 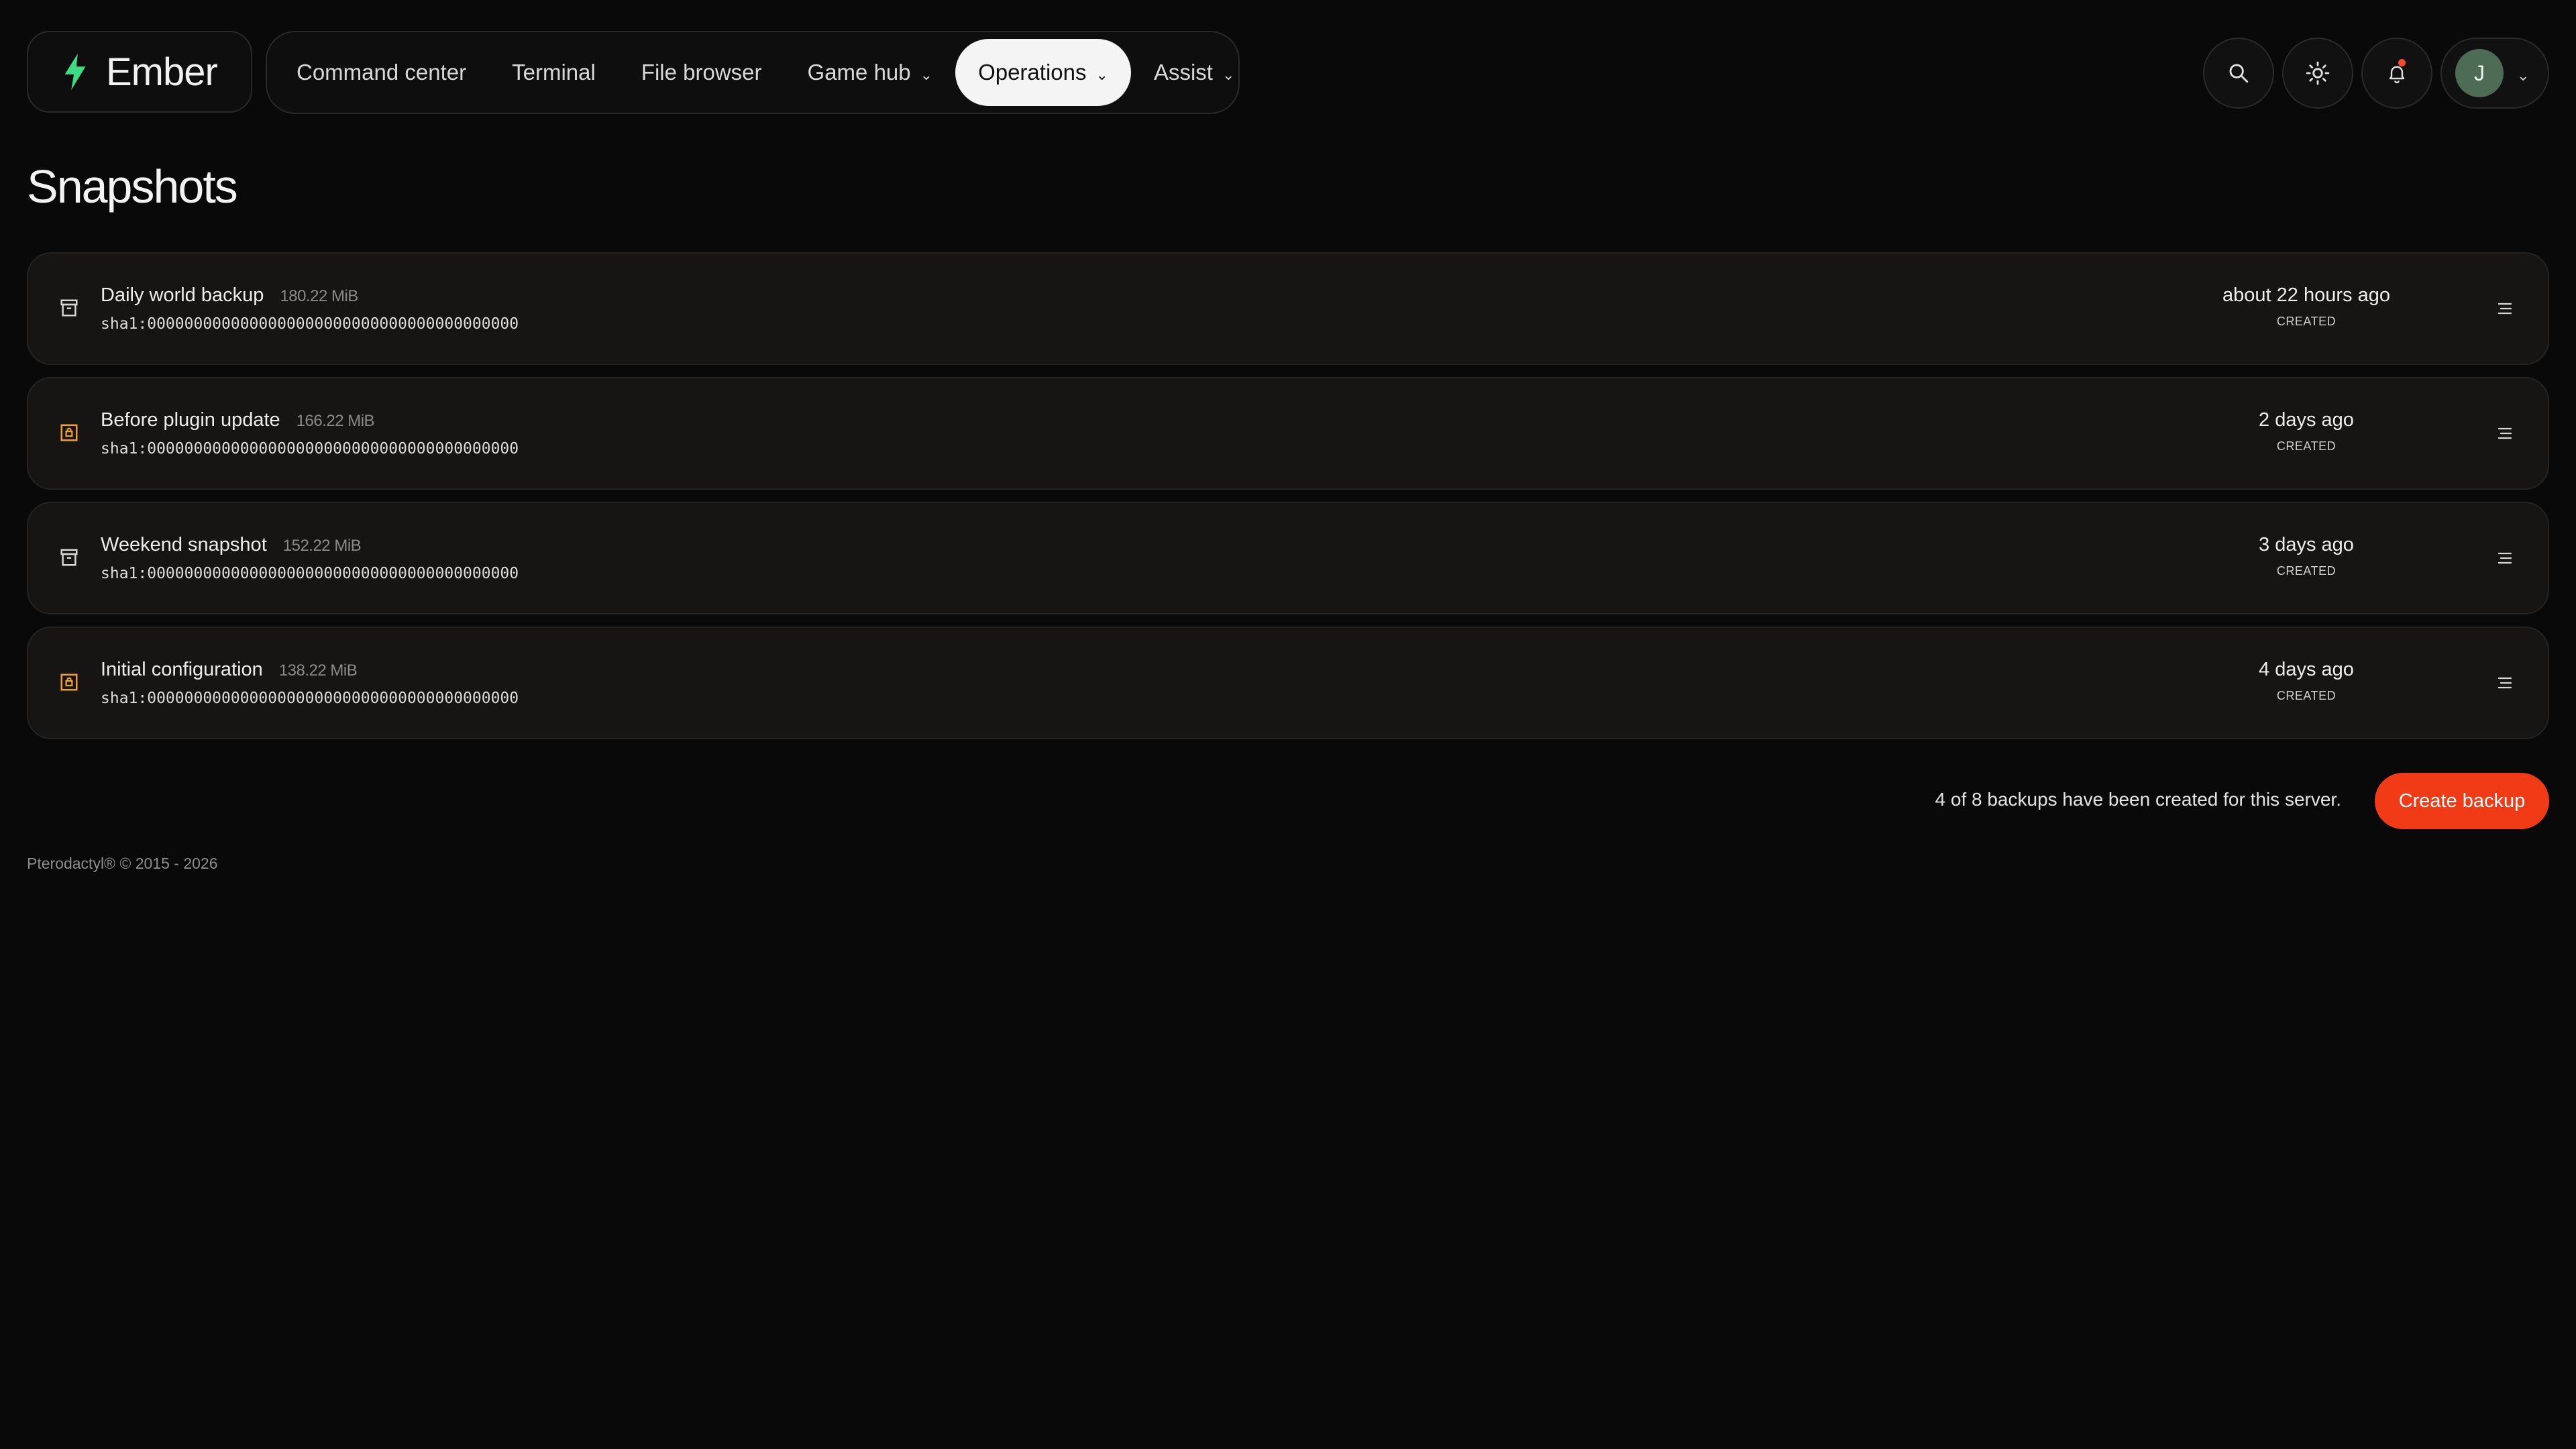 I want to click on nav-assist: Assist ⌄, so click(x=1194, y=72).